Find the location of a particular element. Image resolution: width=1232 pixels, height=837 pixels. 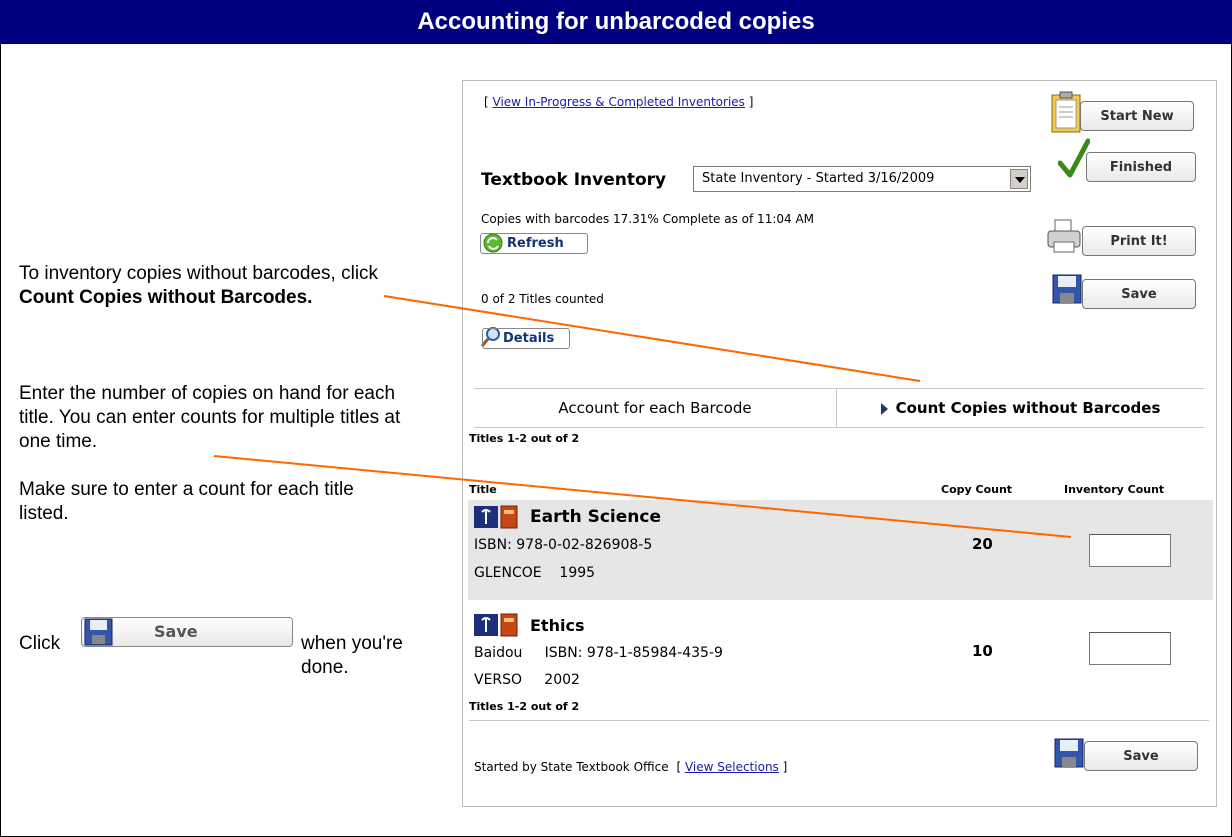

callout-line-count-copies is located at coordinates (652, 338).